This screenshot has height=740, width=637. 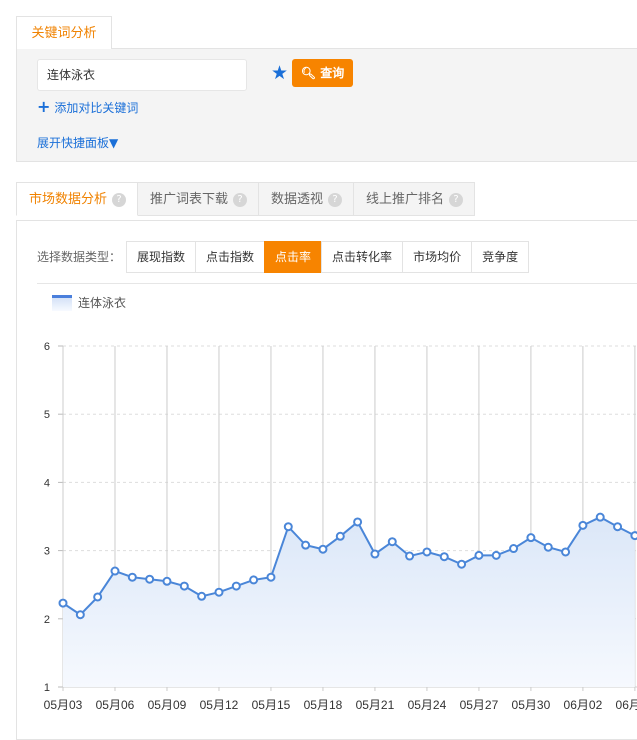 What do you see at coordinates (271, 705) in the screenshot?
I see `x-tick-label: 05月15` at bounding box center [271, 705].